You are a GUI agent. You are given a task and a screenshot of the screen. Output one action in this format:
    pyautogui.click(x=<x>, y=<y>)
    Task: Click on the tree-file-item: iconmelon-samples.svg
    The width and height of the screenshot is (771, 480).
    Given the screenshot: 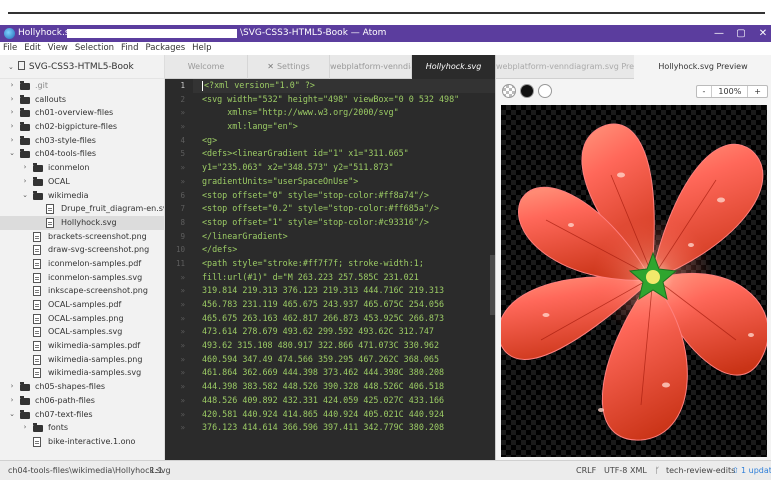 What is the action you would take?
    pyautogui.click(x=82, y=278)
    